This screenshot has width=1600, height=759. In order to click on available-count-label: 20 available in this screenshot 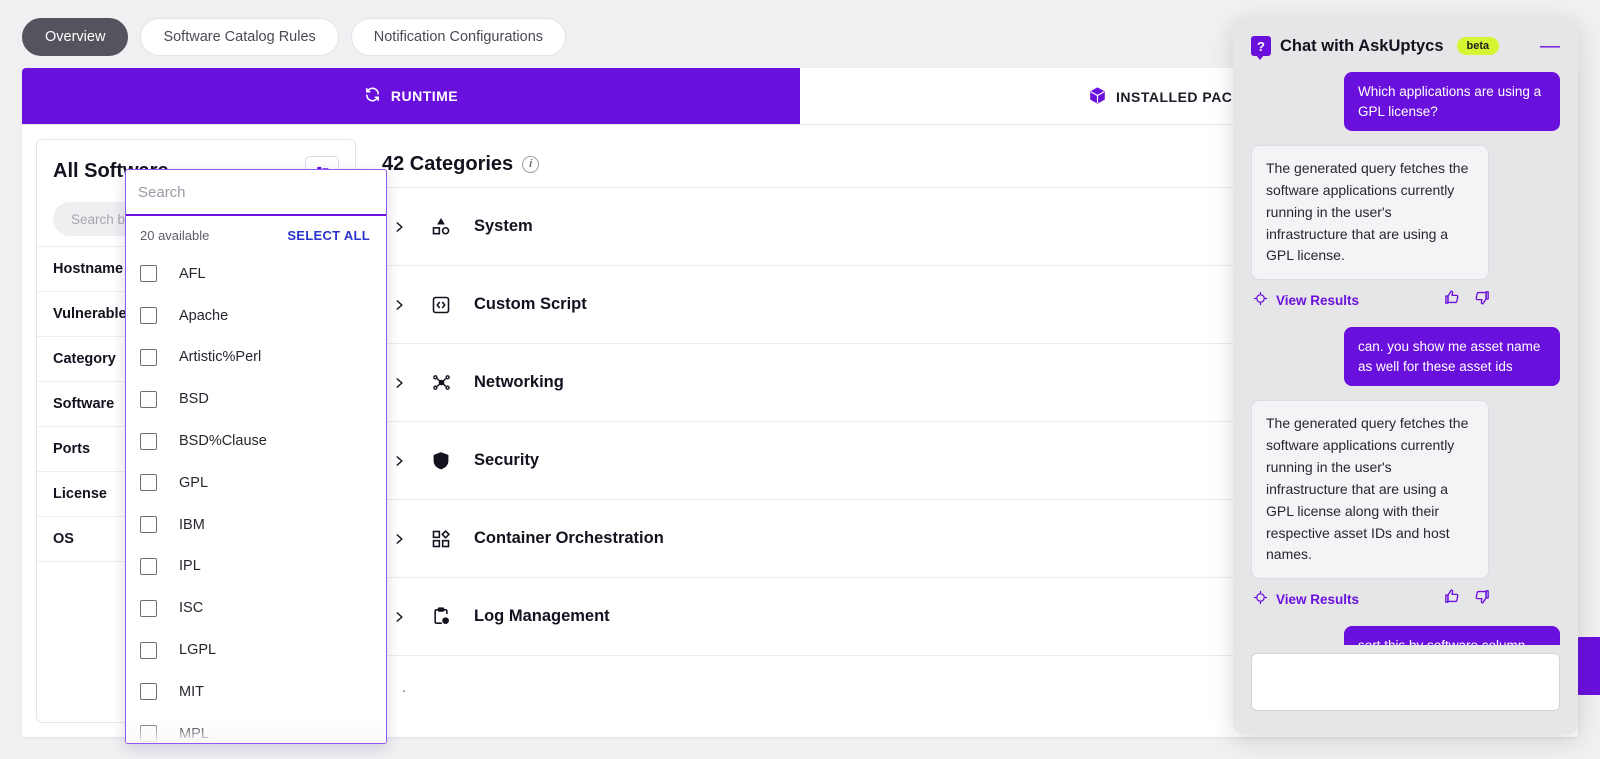, I will do `click(175, 235)`.